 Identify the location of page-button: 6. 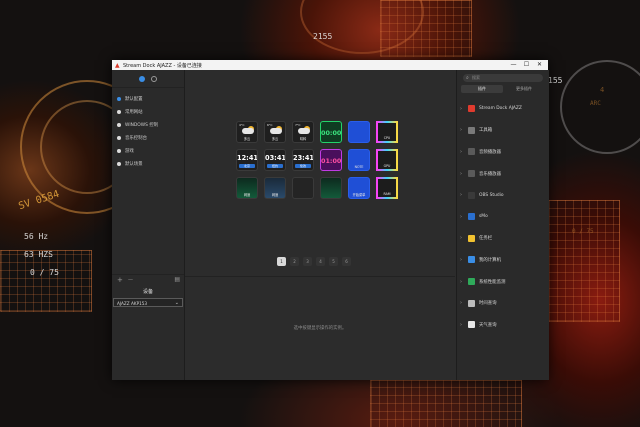
(346, 261).